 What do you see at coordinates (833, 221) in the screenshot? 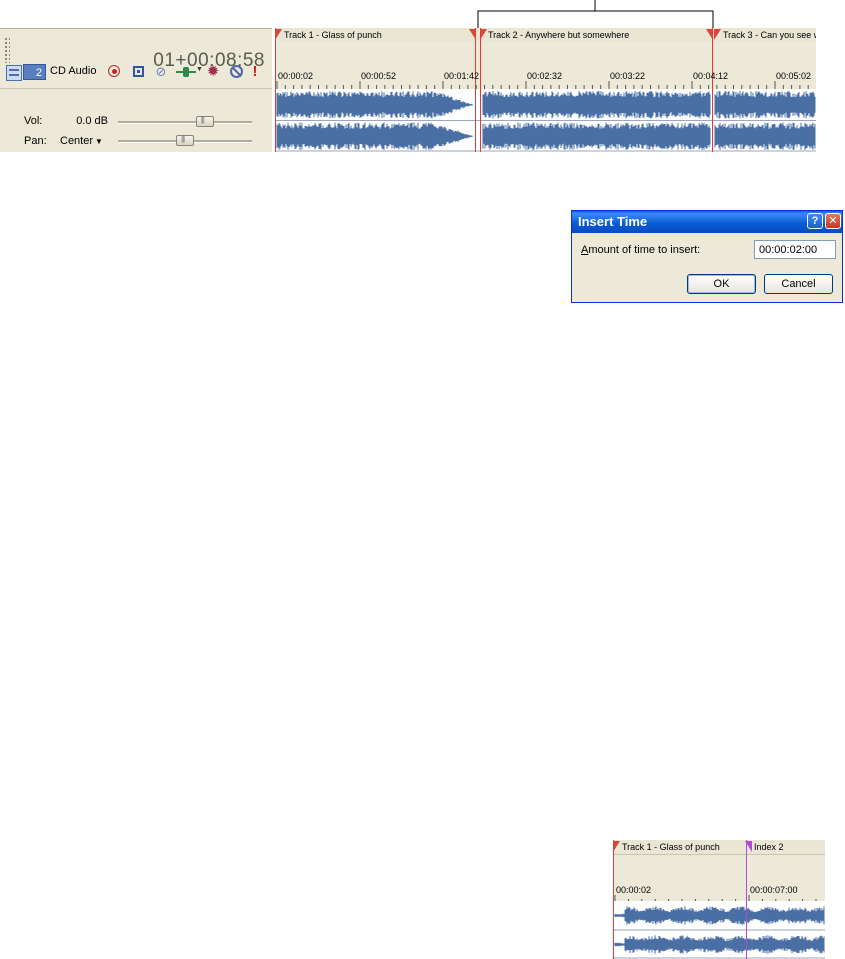
I see `close-button: ✕` at bounding box center [833, 221].